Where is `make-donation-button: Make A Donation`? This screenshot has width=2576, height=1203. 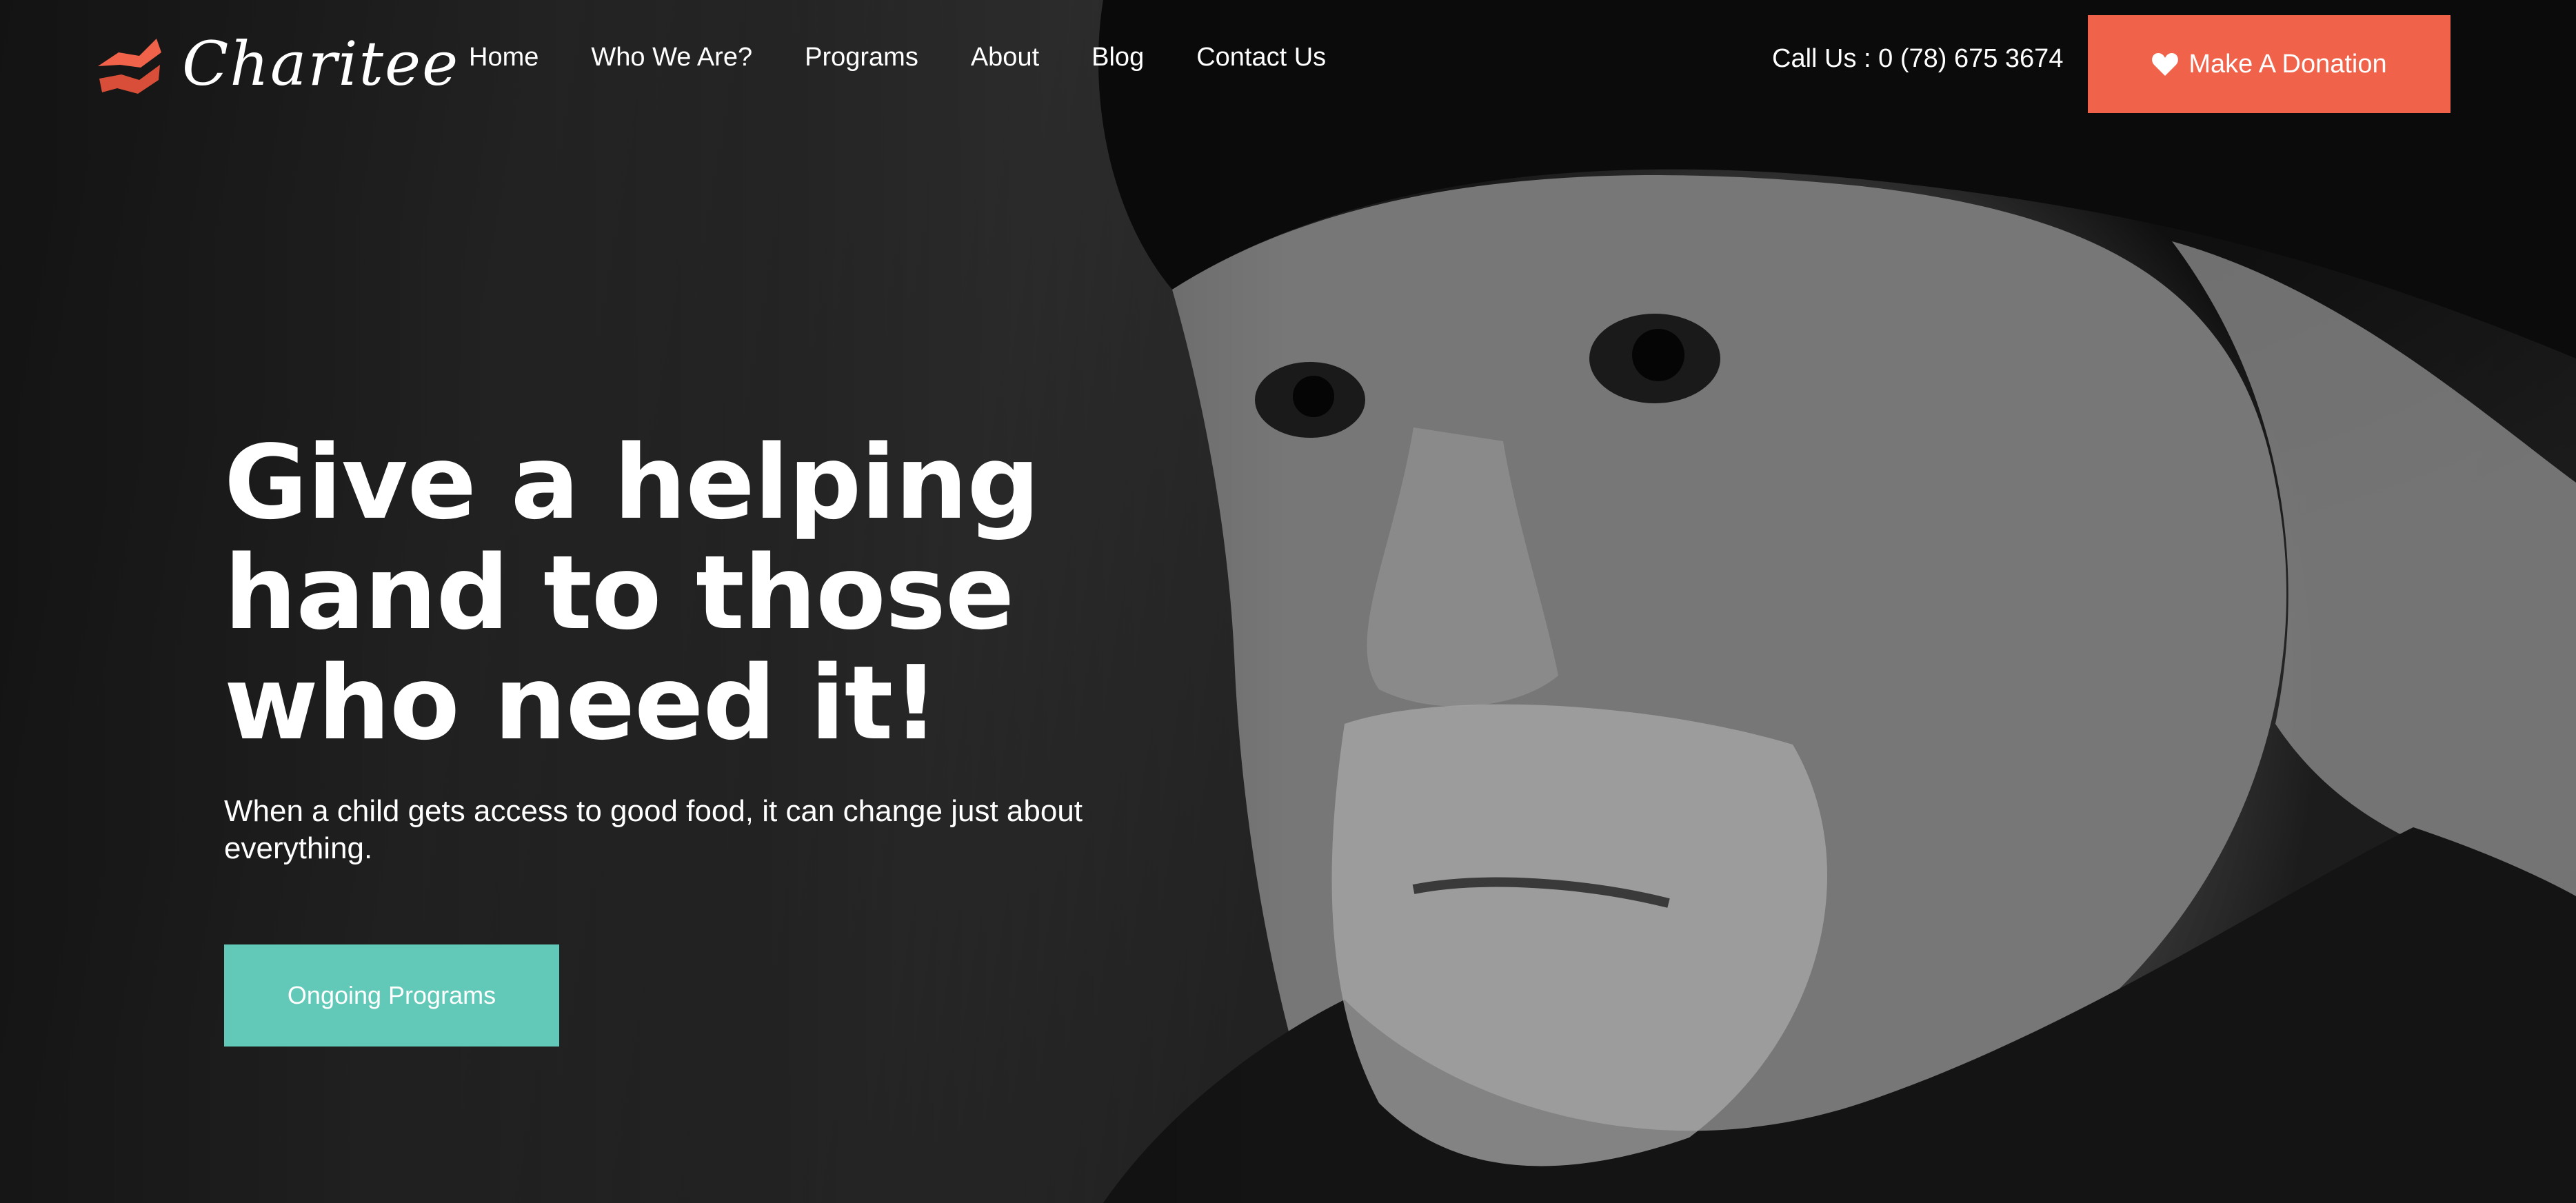
make-donation-button: Make A Donation is located at coordinates (2269, 64).